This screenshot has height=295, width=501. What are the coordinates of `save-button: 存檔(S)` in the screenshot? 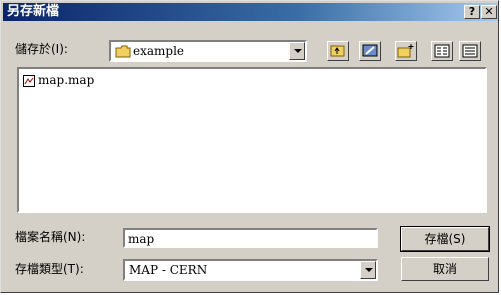 It's located at (445, 239).